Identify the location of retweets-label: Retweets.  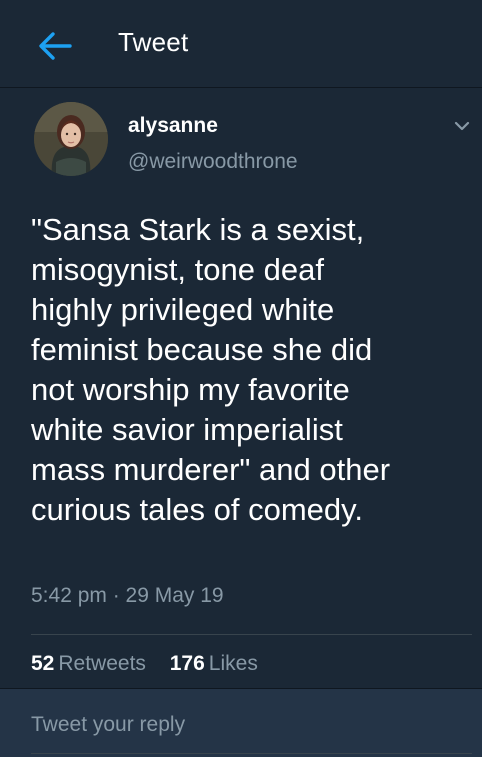
(102, 663).